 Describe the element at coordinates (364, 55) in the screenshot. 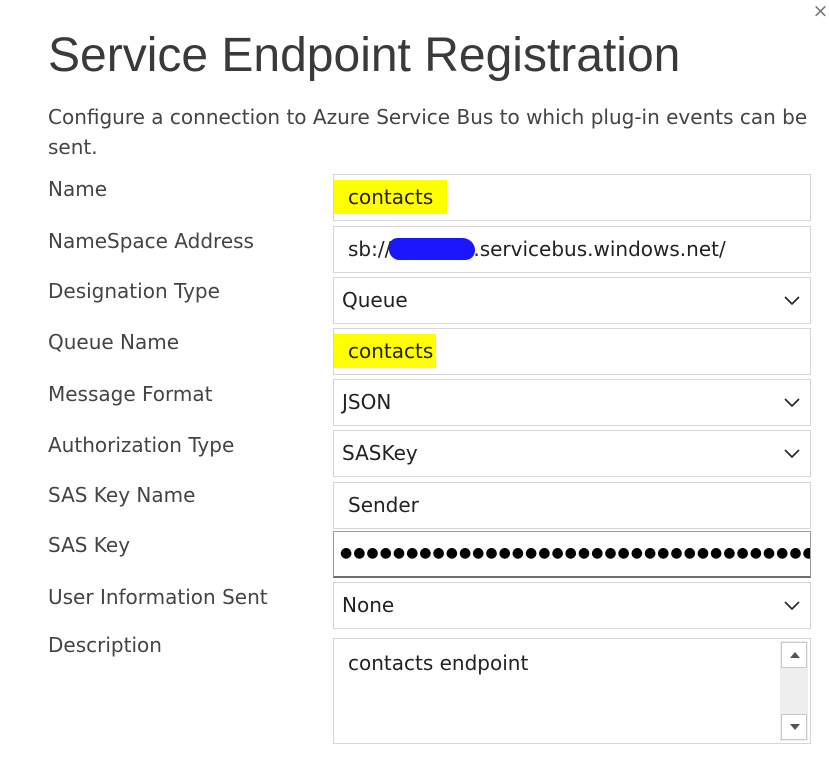

I see `dialog-title: Service Endpoint Registration` at that location.